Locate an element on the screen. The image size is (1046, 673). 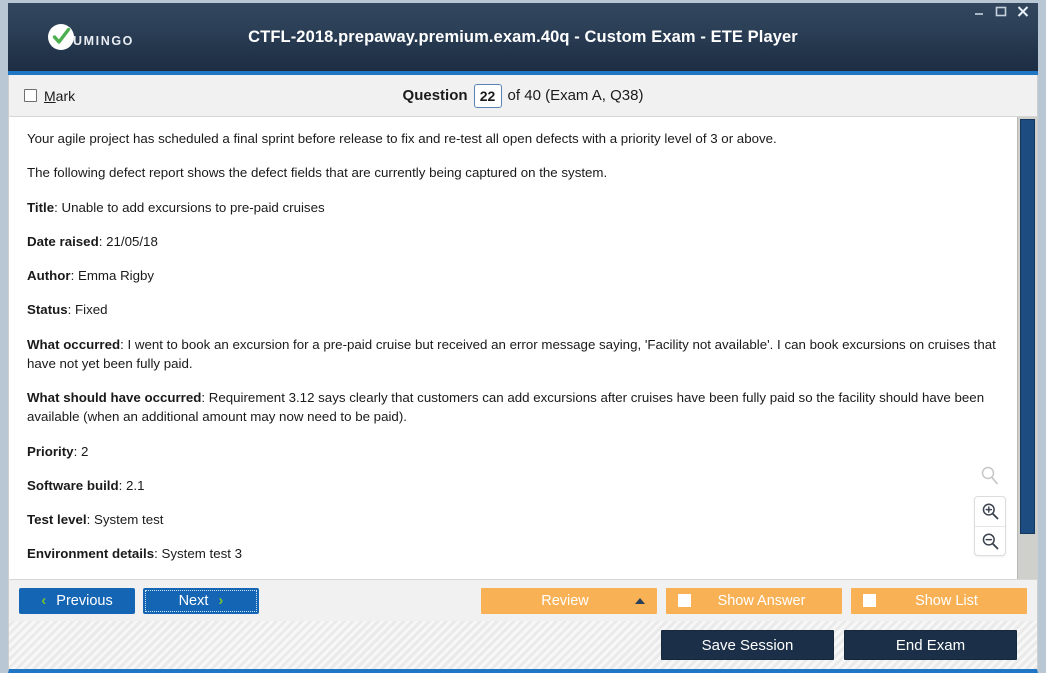
end-exam-label: End Exam is located at coordinates (930, 645).